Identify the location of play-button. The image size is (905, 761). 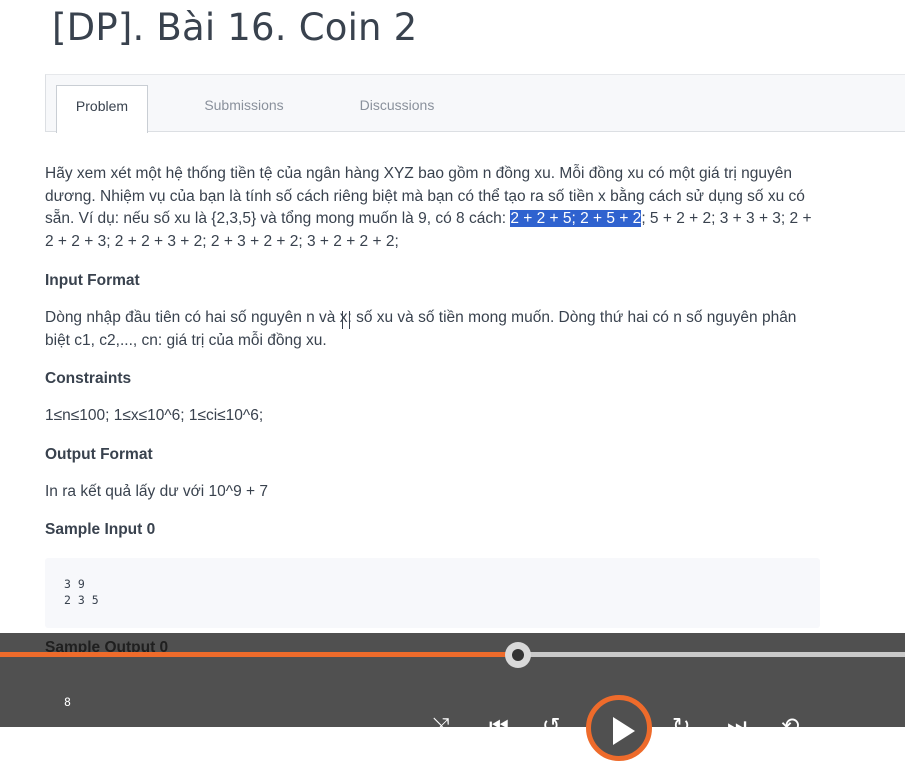
(619, 728).